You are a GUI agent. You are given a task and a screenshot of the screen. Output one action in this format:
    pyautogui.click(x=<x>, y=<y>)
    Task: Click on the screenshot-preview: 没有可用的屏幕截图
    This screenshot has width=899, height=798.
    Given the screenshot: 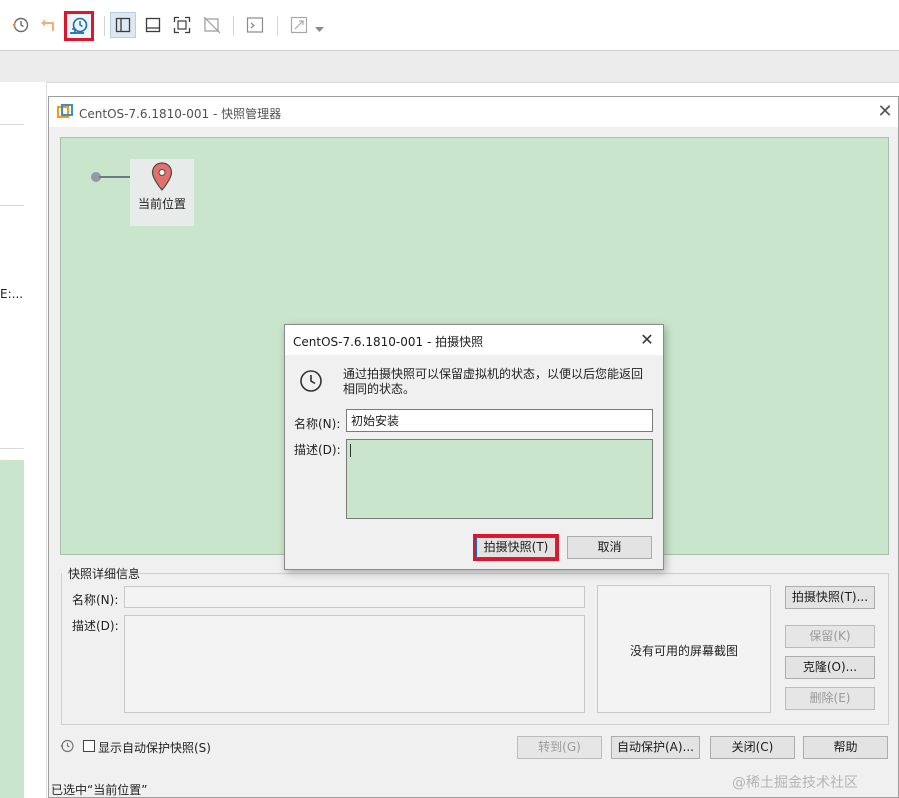 What is the action you would take?
    pyautogui.click(x=684, y=649)
    